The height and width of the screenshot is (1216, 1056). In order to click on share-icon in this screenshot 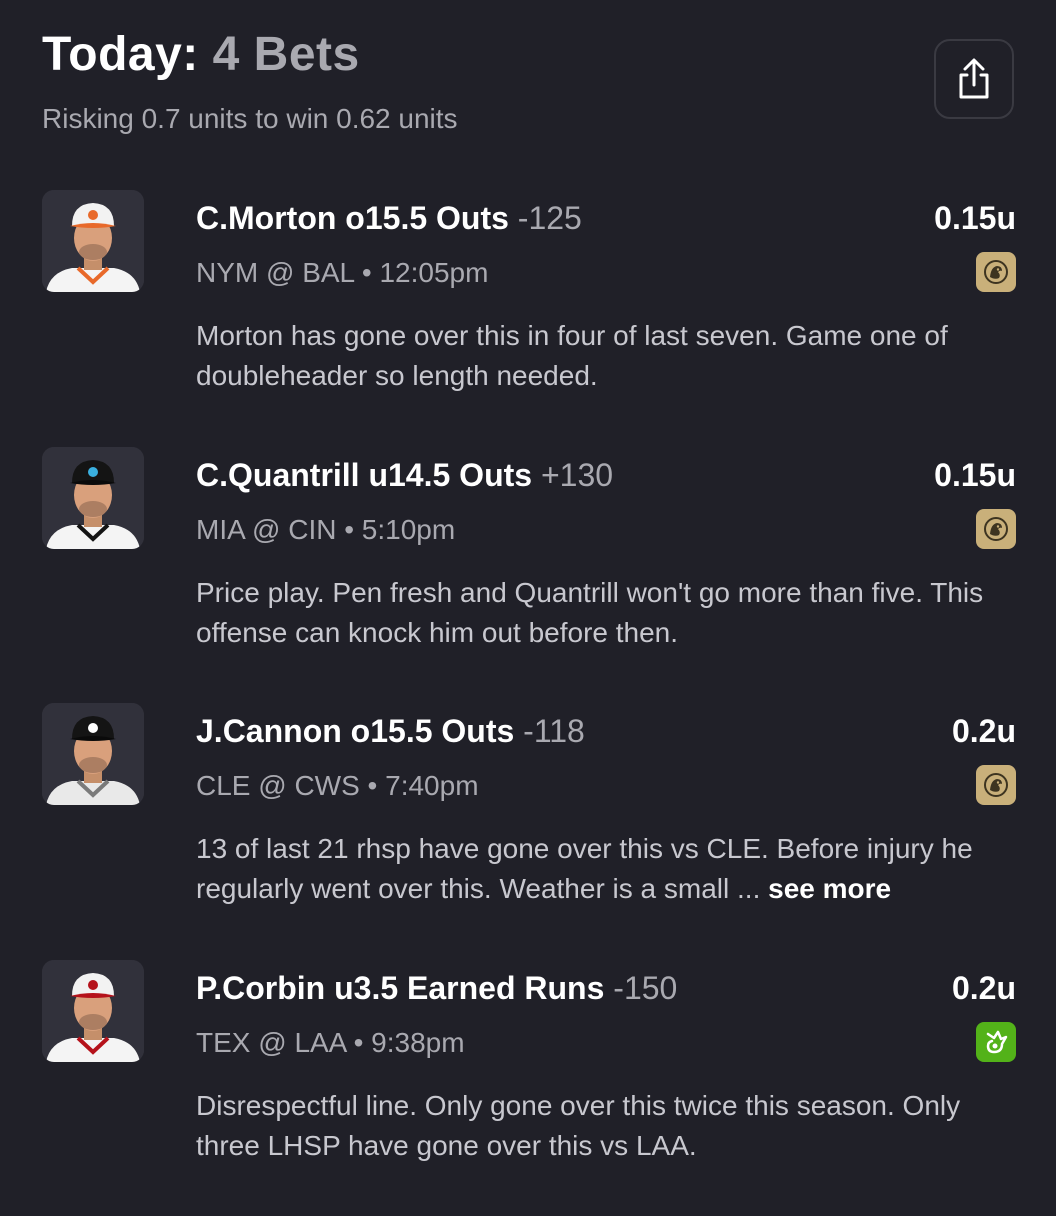, I will do `click(974, 78)`.